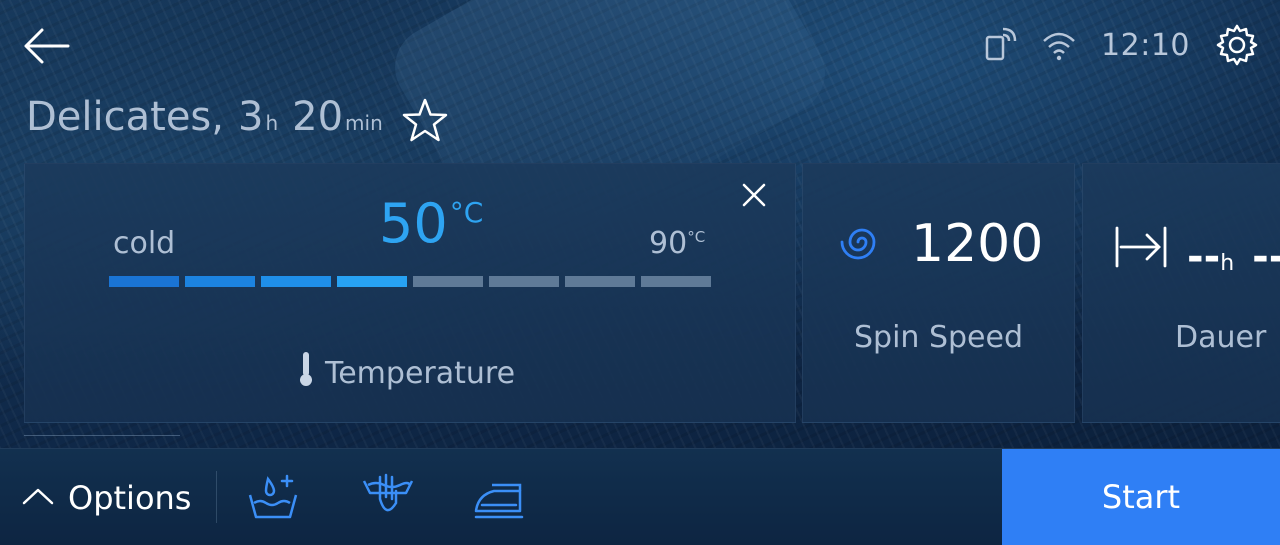  Describe the element at coordinates (102, 435) in the screenshot. I see `page-indicator` at that location.